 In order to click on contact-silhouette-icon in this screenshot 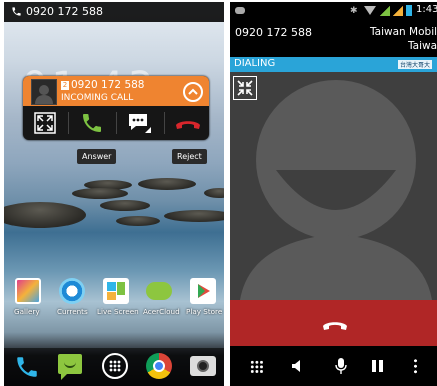, I will do `click(44, 94)`.